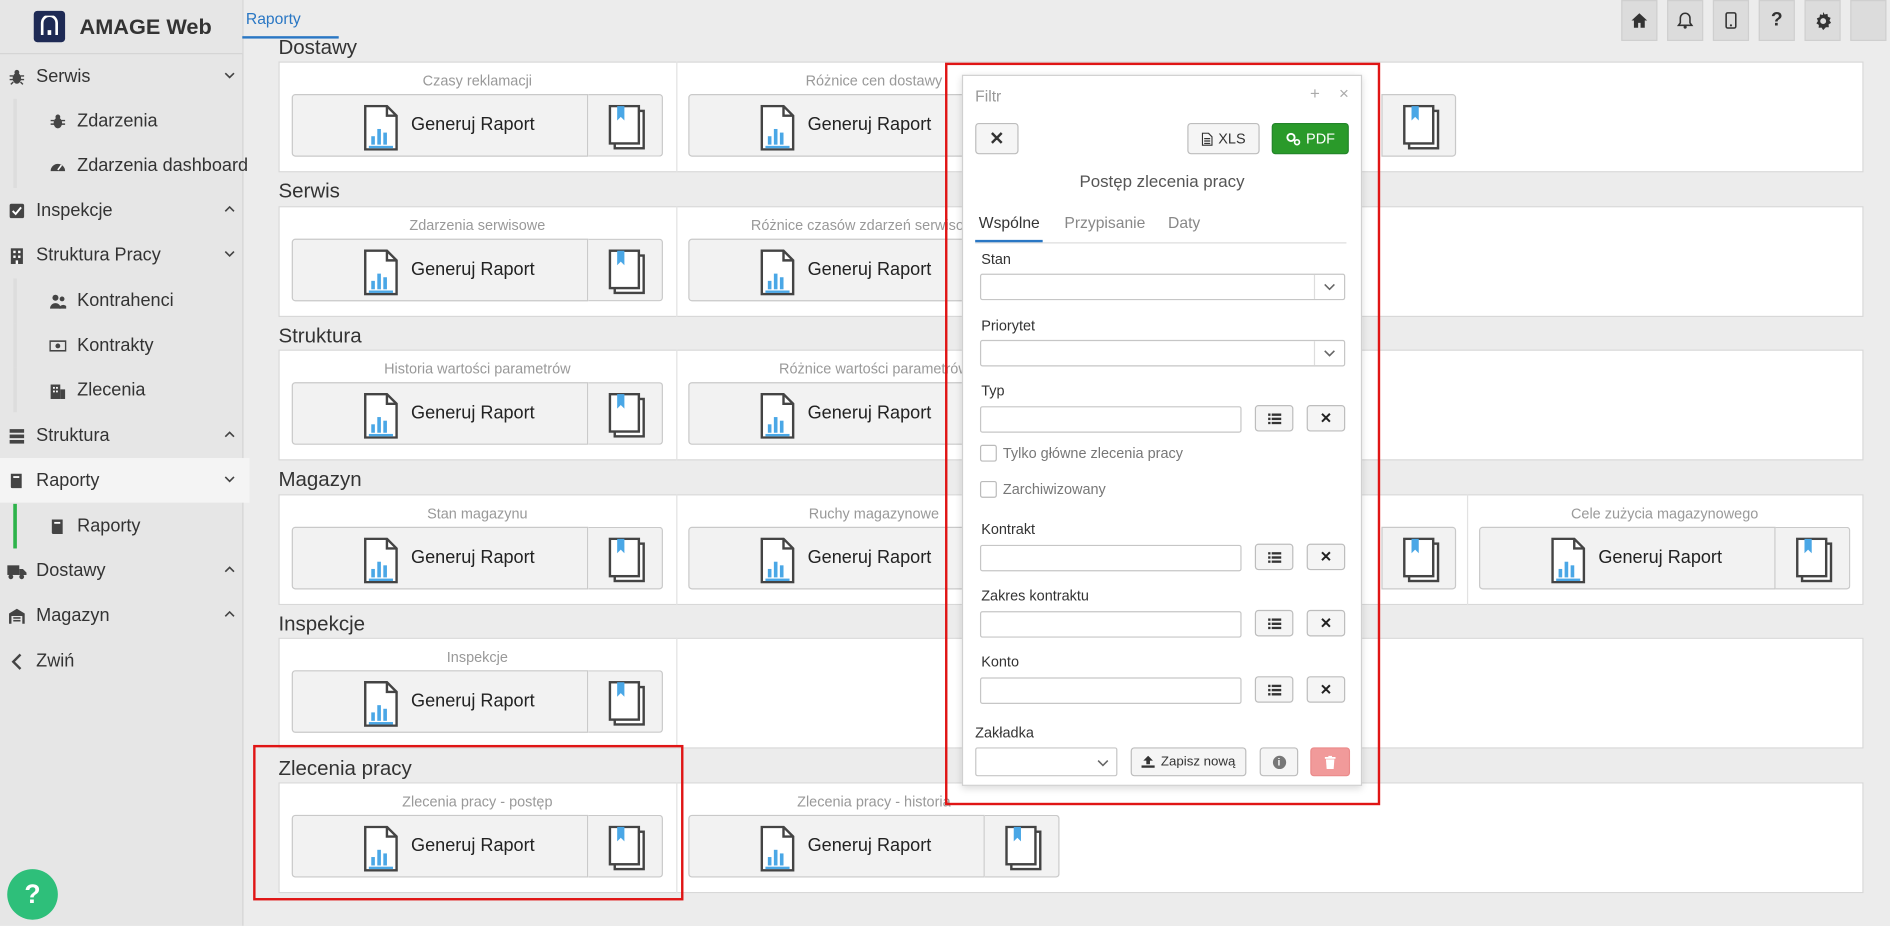 This screenshot has height=926, width=1890. What do you see at coordinates (477, 657) in the screenshot?
I see `report-card-title: Inspekcje` at bounding box center [477, 657].